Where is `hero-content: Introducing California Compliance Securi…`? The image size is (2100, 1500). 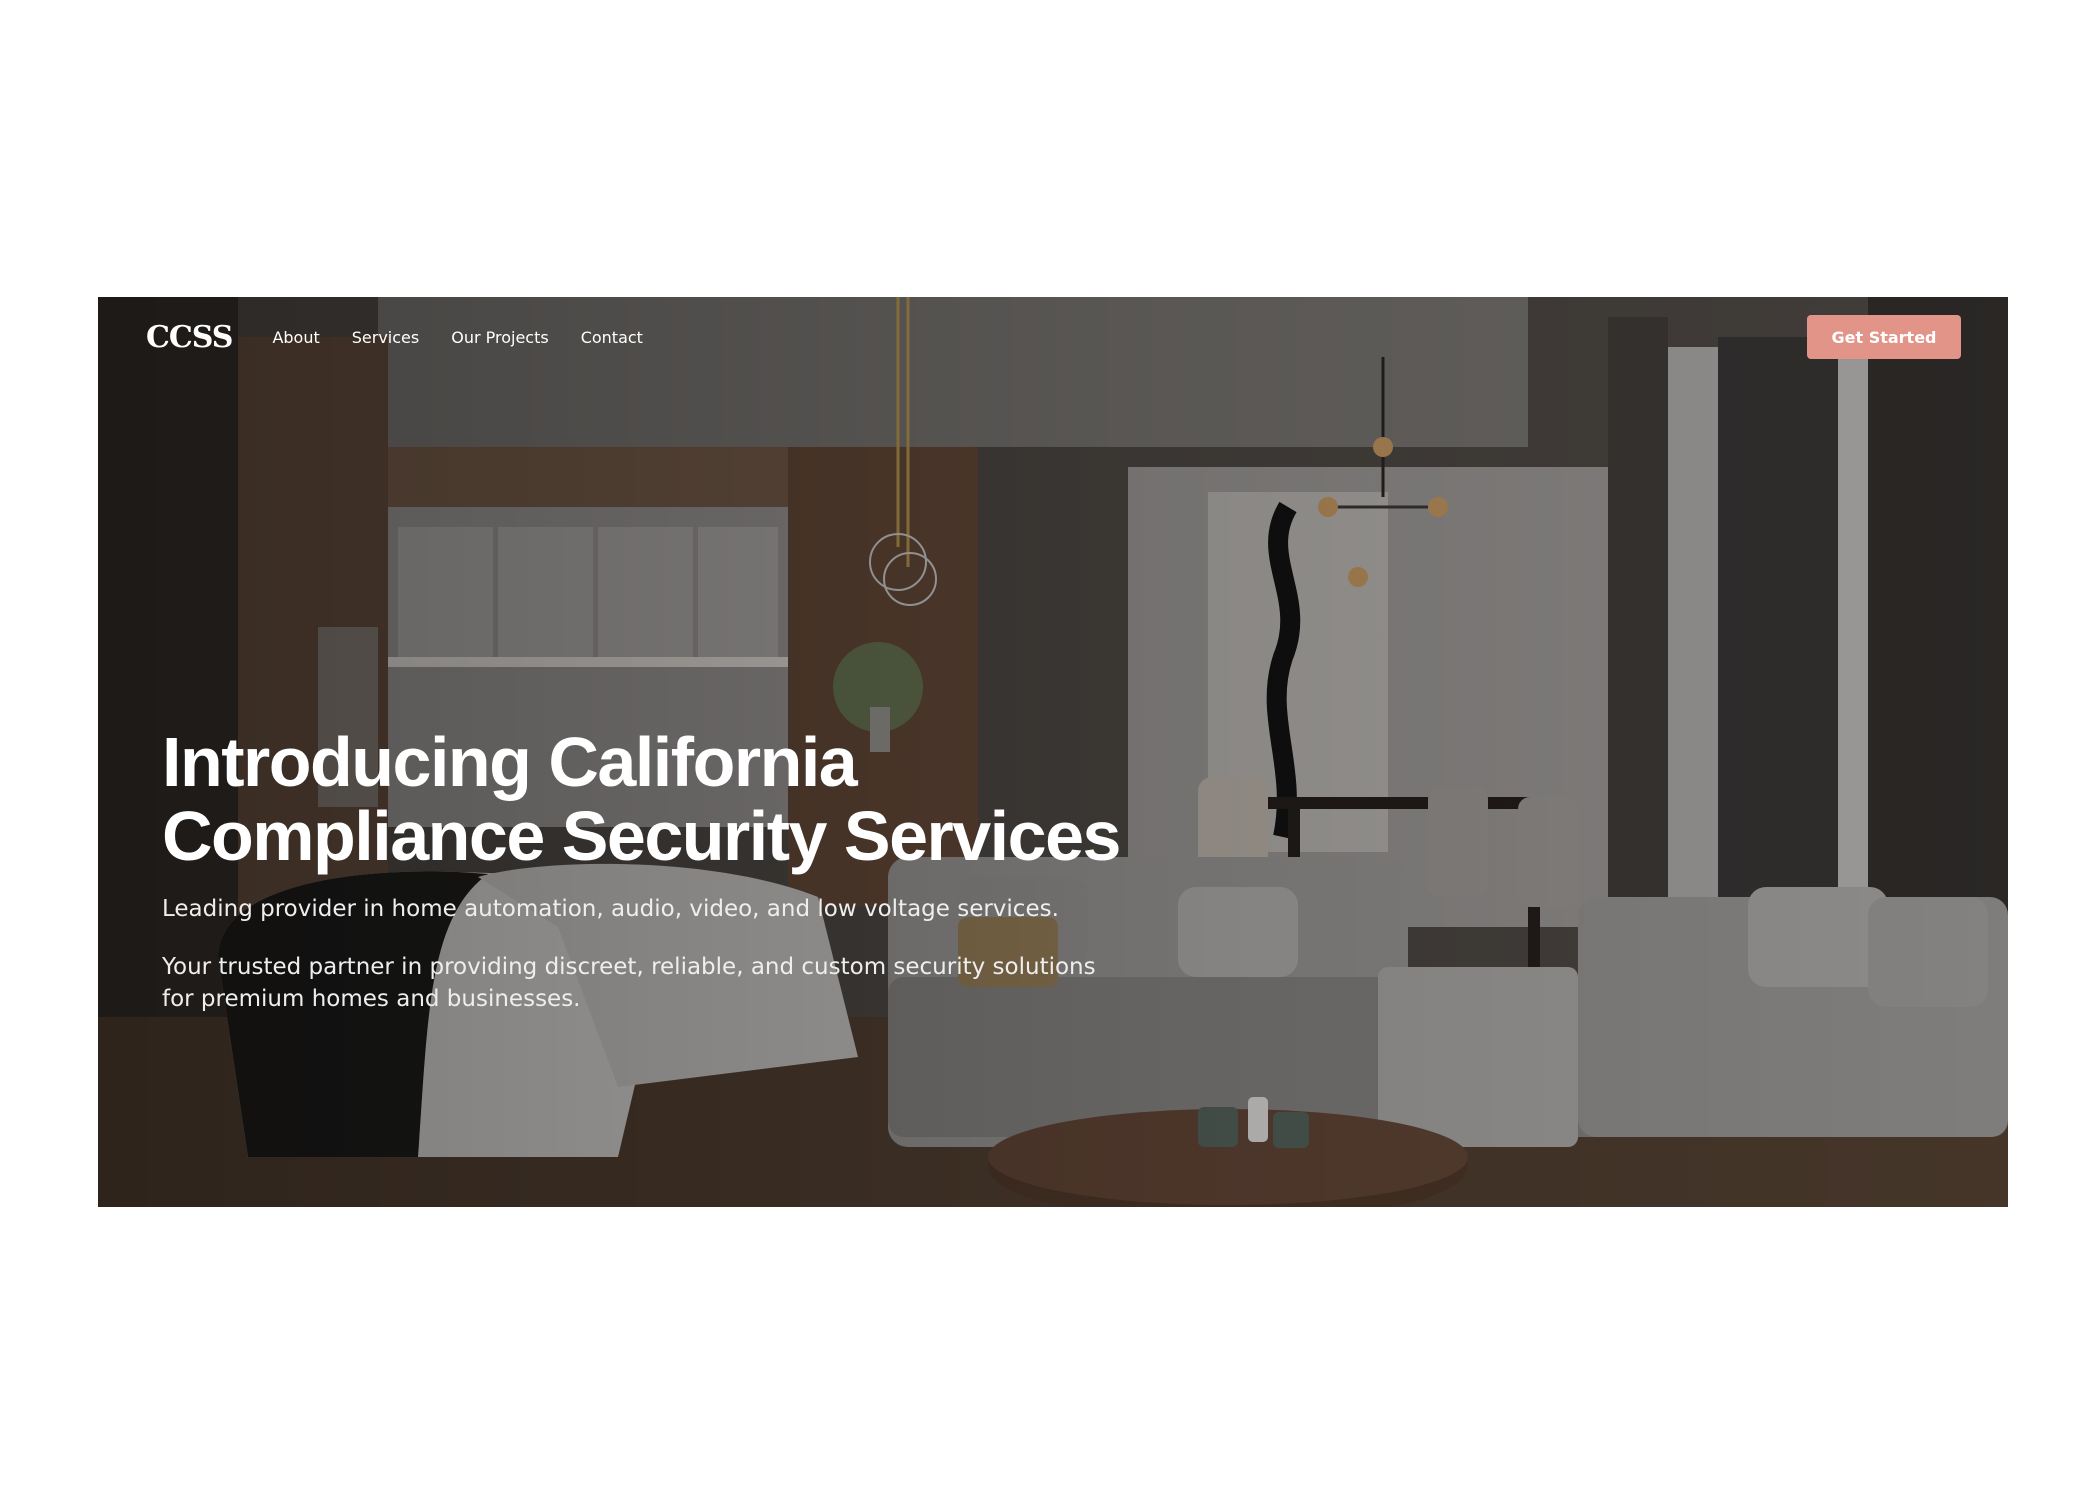
hero-content: Introducing California Compliance Securi… is located at coordinates (687, 870).